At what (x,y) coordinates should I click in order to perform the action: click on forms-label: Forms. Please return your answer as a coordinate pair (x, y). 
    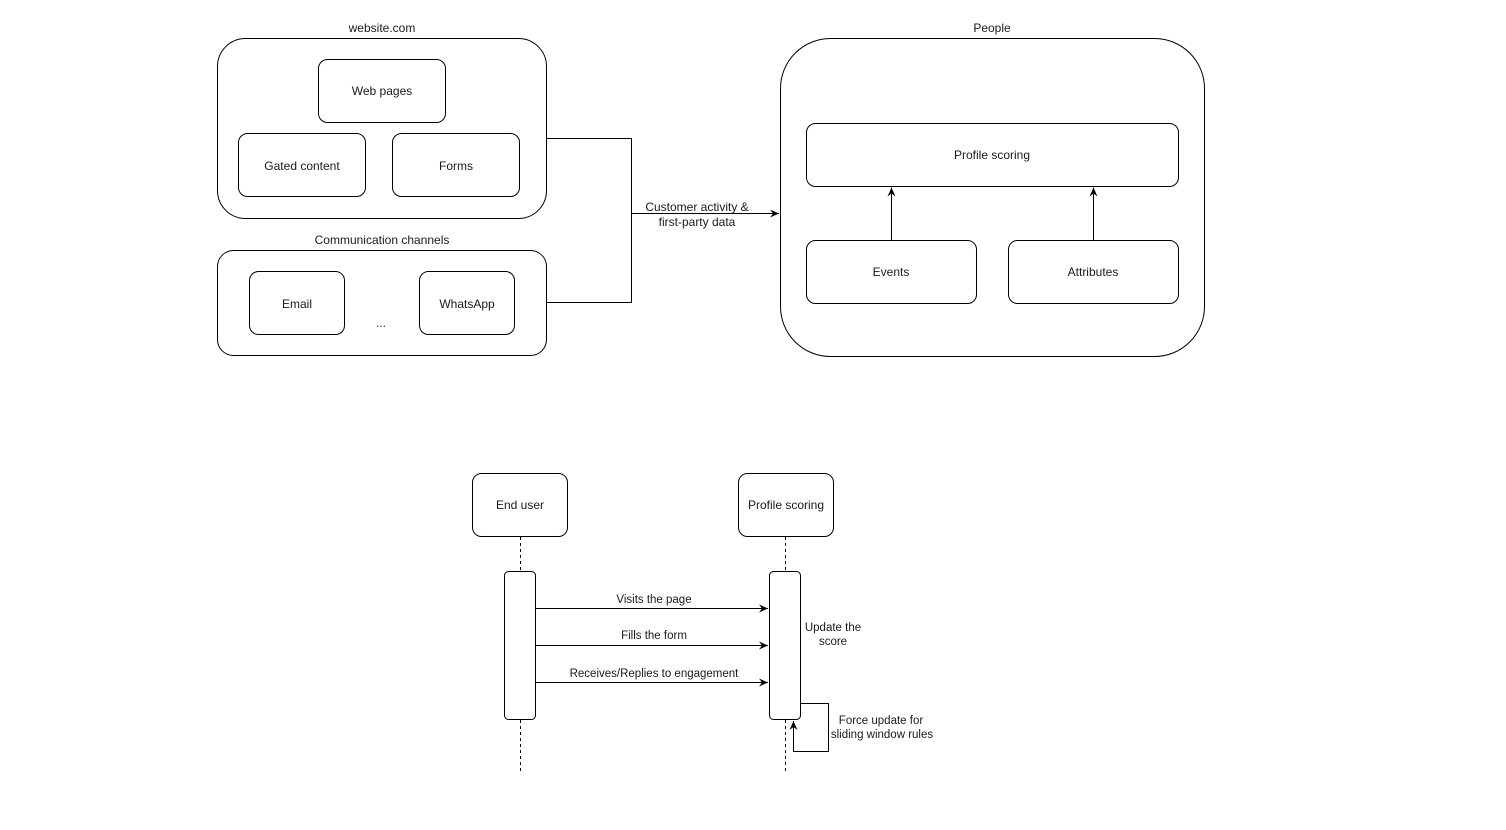
    Looking at the image, I should click on (456, 166).